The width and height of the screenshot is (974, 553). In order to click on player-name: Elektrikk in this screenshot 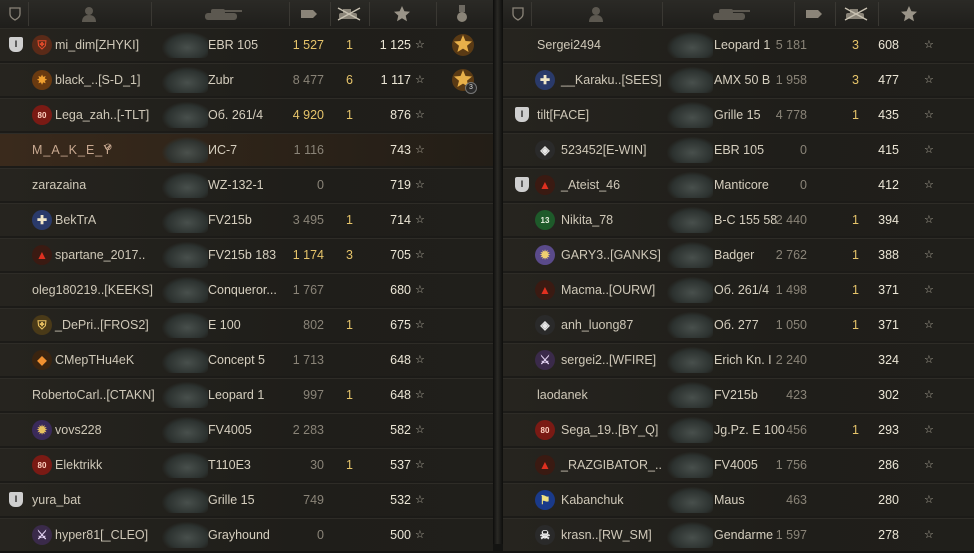, I will do `click(78, 465)`.